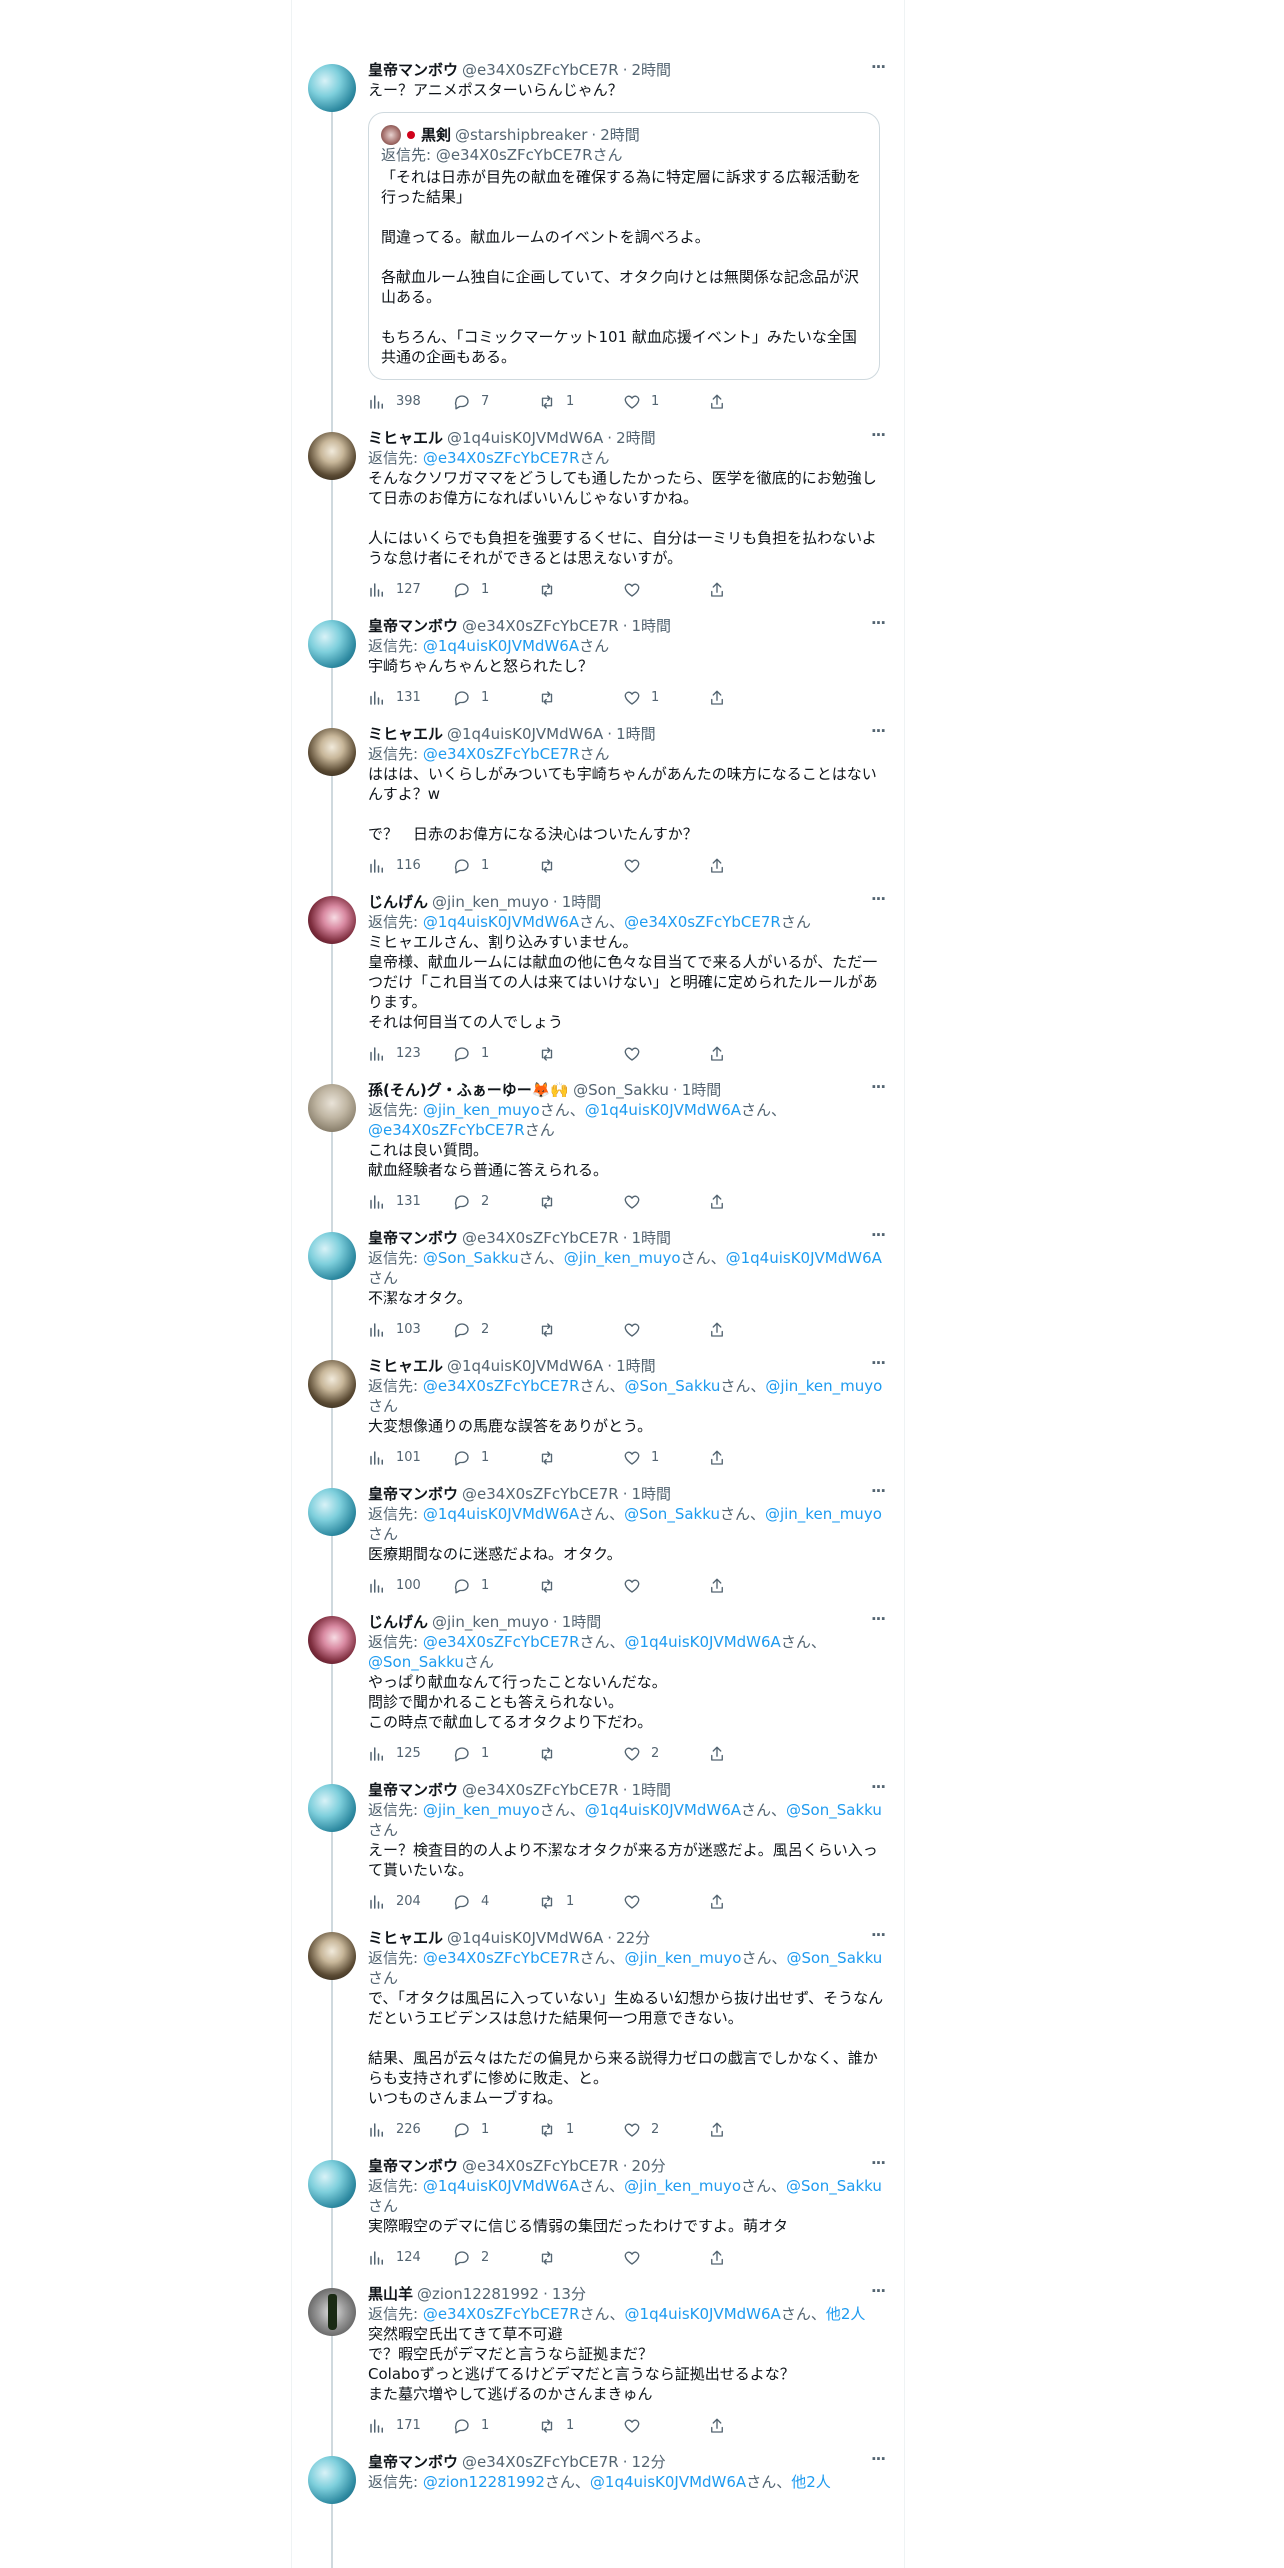 Image resolution: width=1284 pixels, height=2568 pixels. Describe the element at coordinates (410, 590) in the screenshot. I see `views-button: 127` at that location.